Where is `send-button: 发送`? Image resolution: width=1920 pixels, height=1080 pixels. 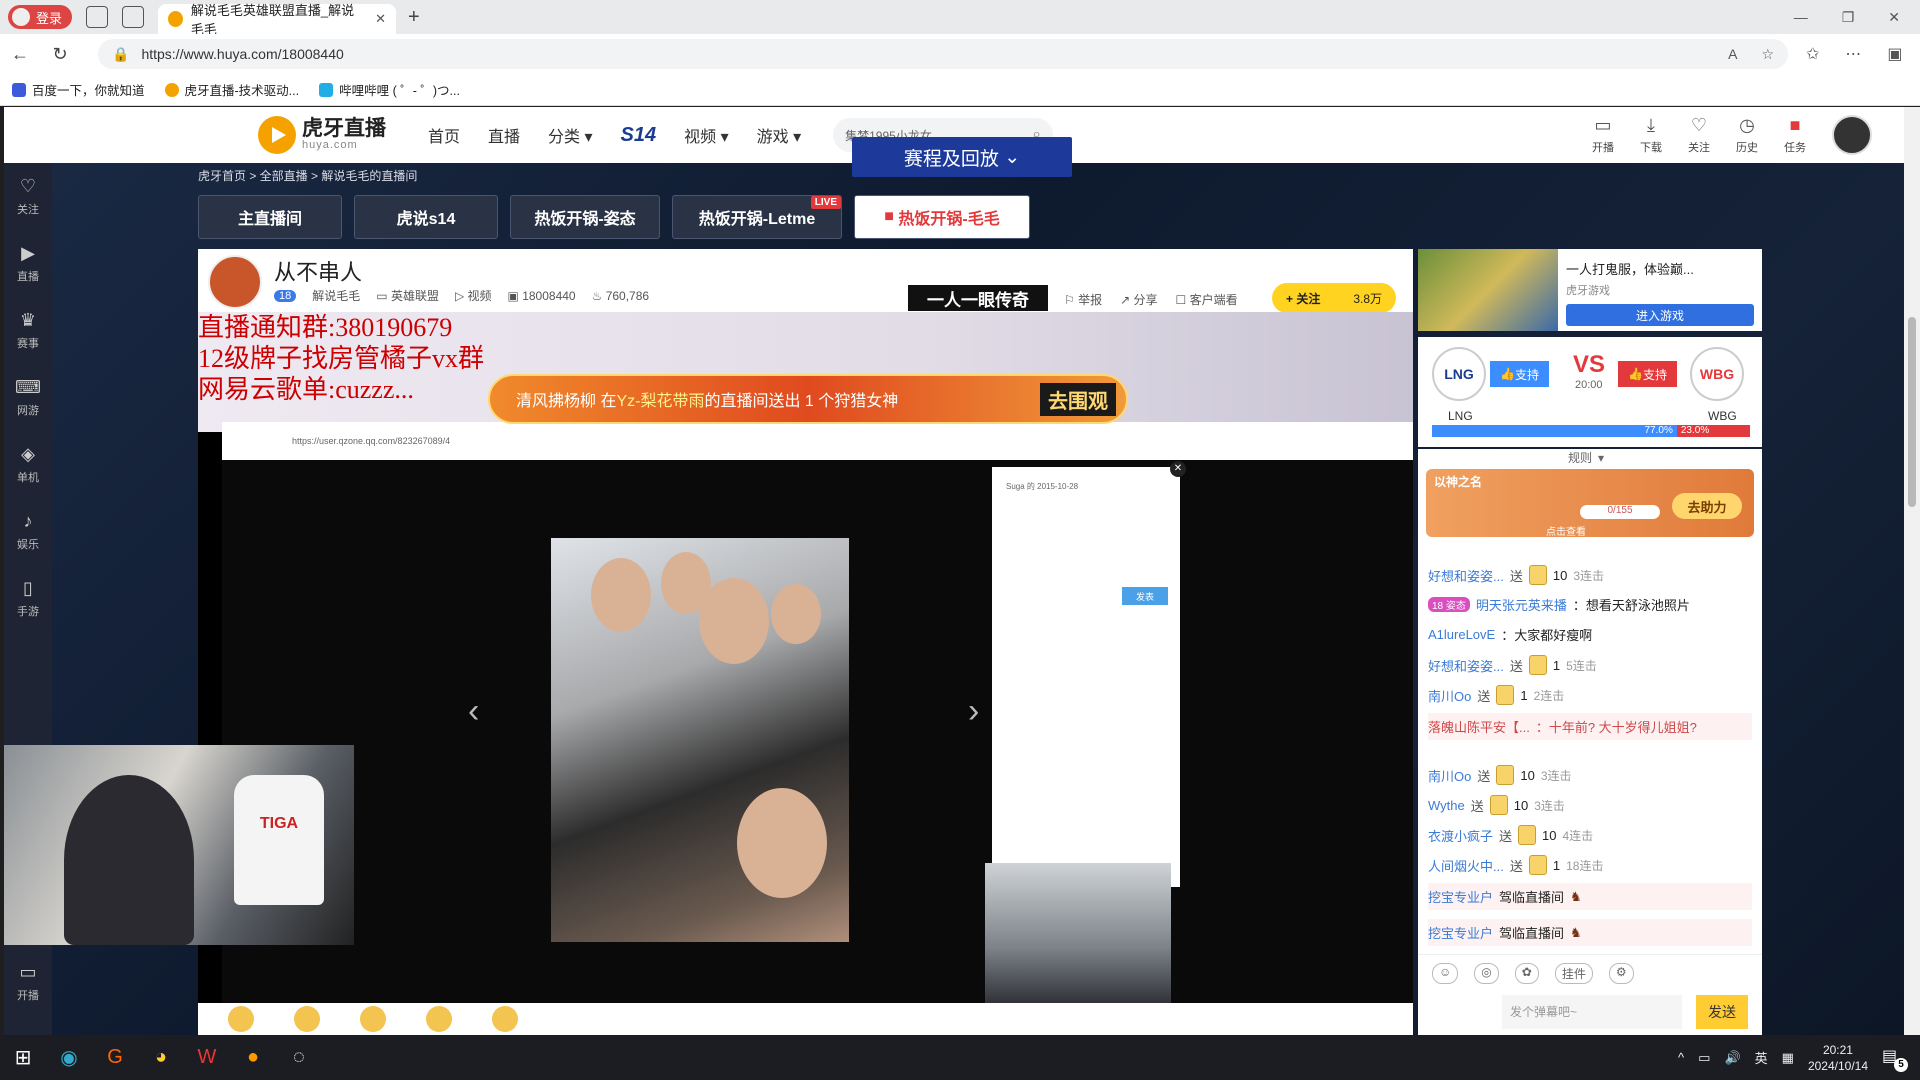 send-button: 发送 is located at coordinates (1722, 1012).